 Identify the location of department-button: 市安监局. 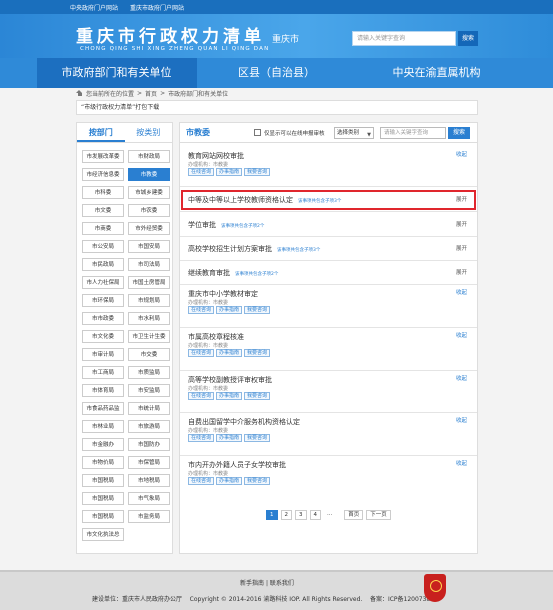
(149, 390).